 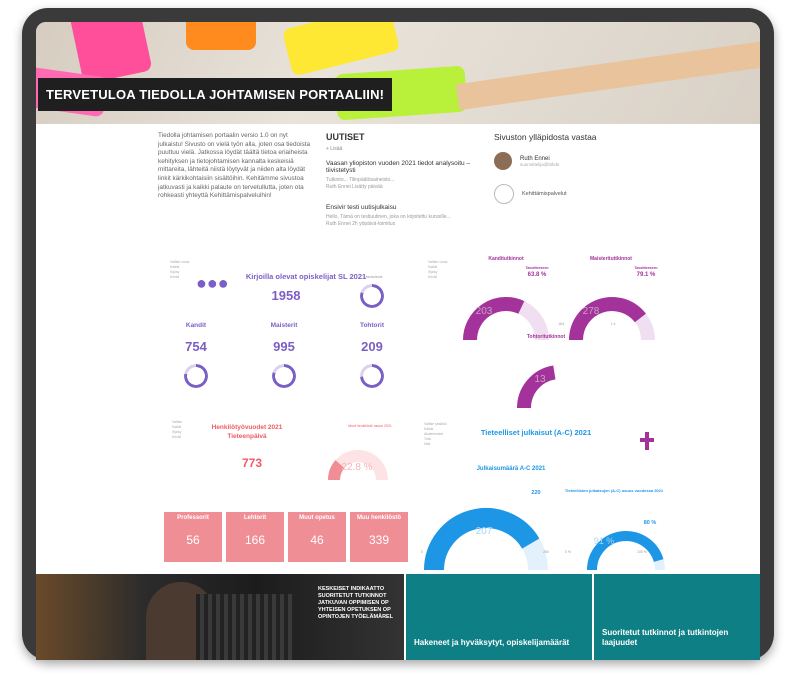 I want to click on tile-label: Lehtorit, so click(x=255, y=518).